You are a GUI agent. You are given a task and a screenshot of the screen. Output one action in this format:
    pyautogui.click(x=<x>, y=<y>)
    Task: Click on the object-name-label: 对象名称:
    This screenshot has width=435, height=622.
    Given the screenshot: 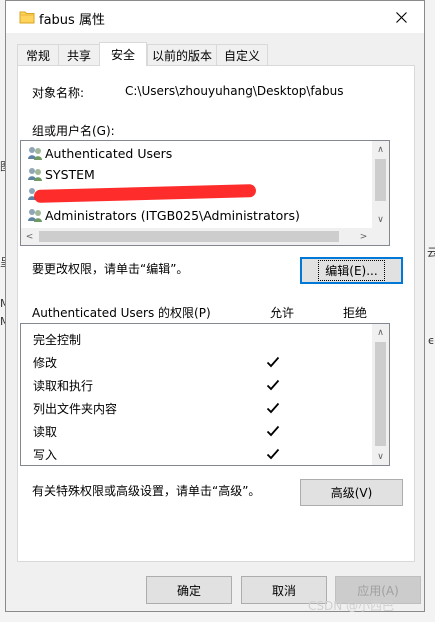 What is the action you would take?
    pyautogui.click(x=58, y=93)
    